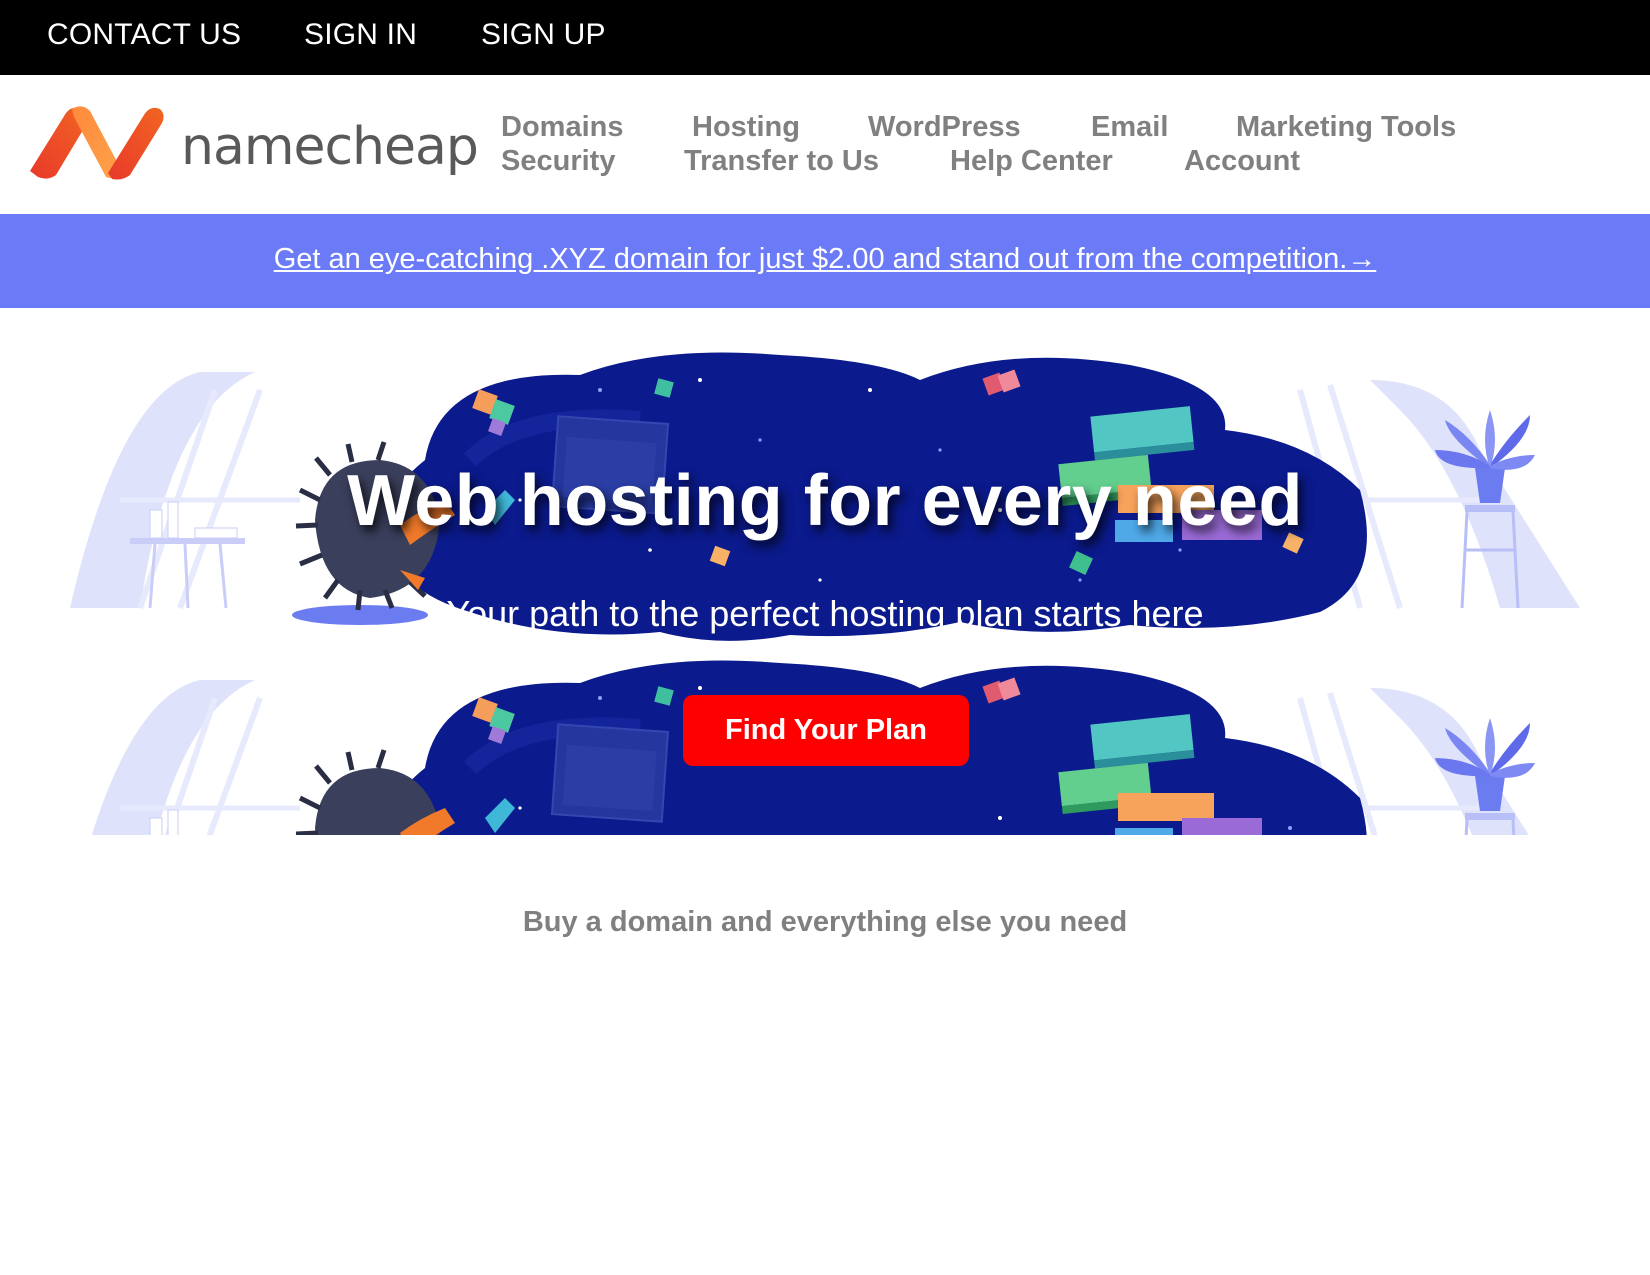 The width and height of the screenshot is (1650, 1275). What do you see at coordinates (330, 147) in the screenshot?
I see `brand-wordmark: namecheap` at bounding box center [330, 147].